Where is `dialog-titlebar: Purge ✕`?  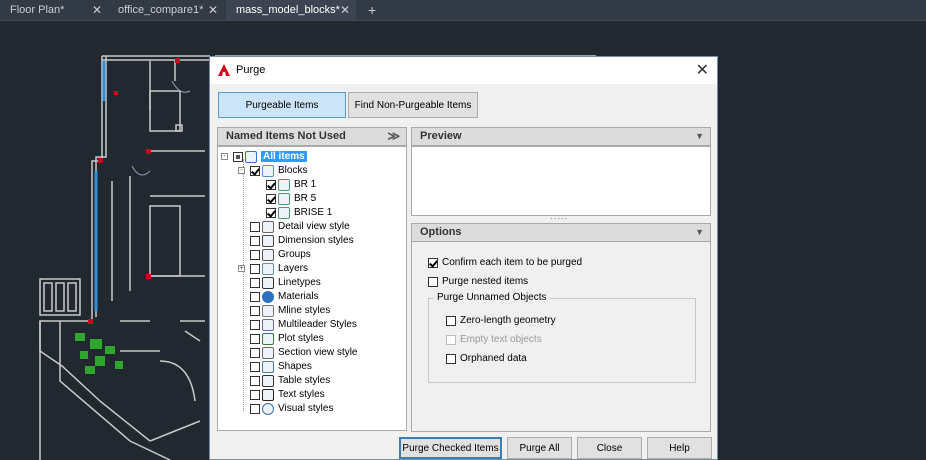
dialog-titlebar: Purge ✕ is located at coordinates (463, 70).